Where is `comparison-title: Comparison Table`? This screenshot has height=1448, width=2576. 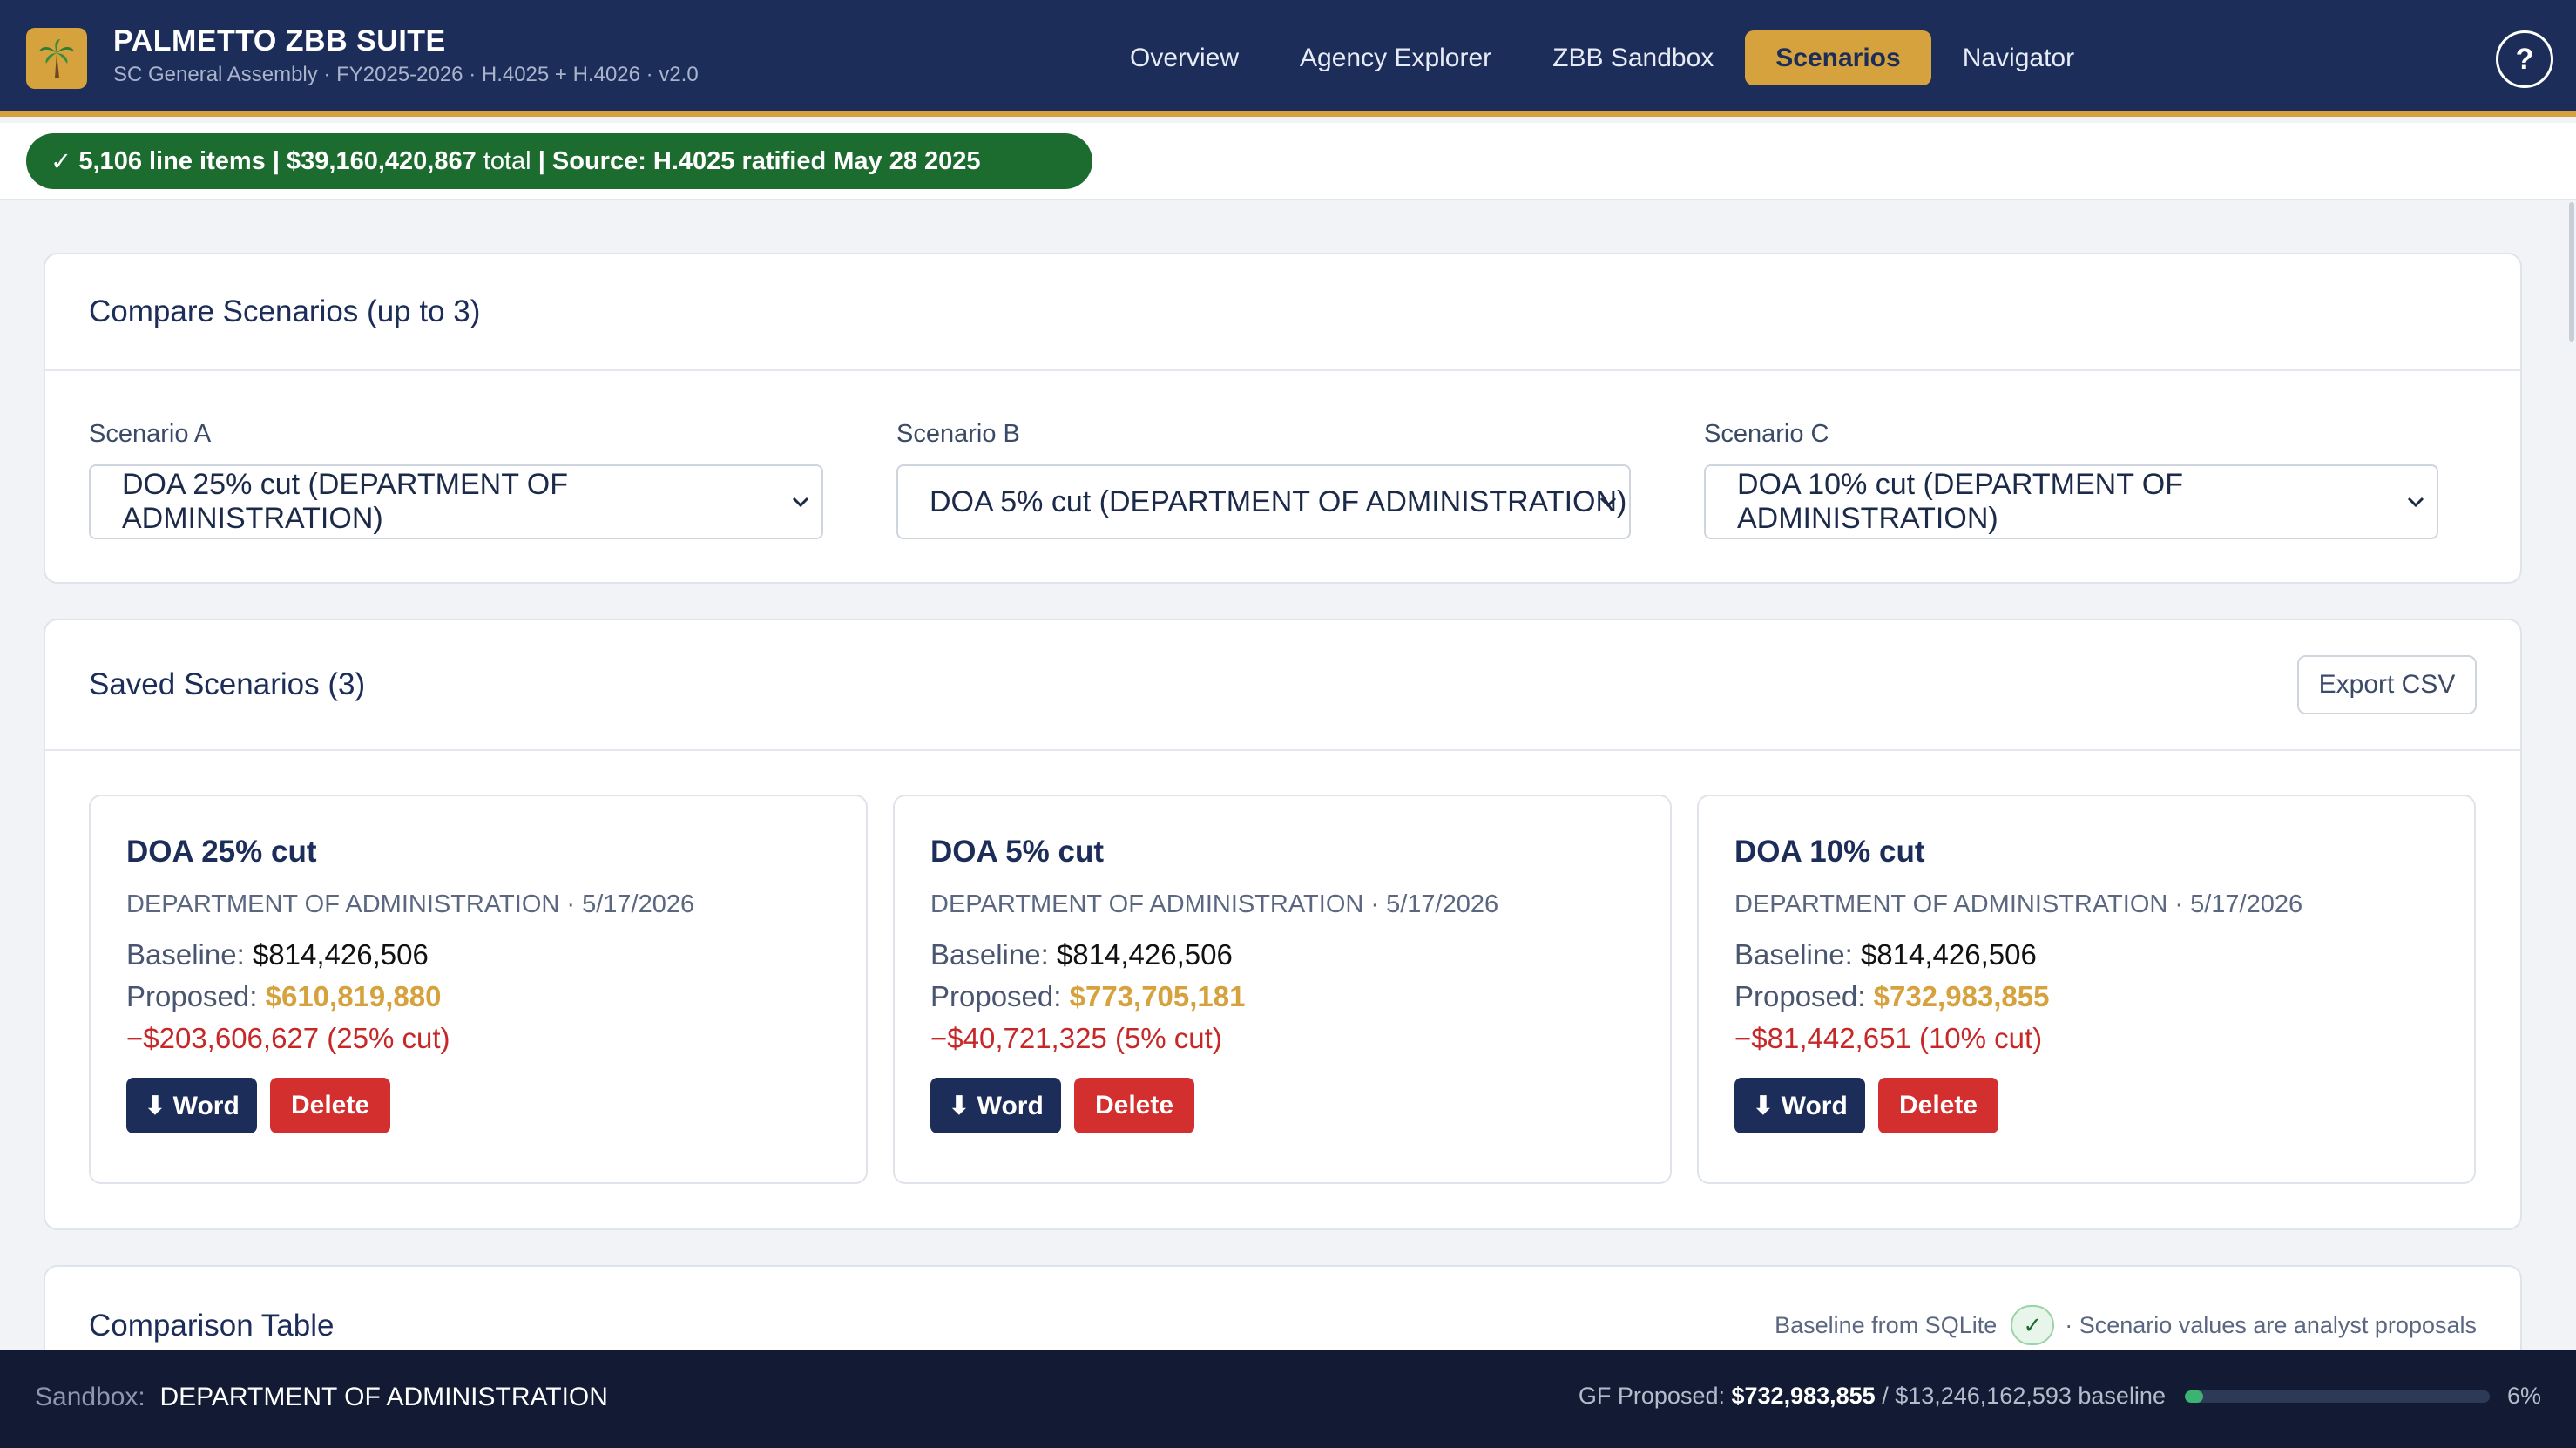
comparison-title: Comparison Table is located at coordinates (212, 1326).